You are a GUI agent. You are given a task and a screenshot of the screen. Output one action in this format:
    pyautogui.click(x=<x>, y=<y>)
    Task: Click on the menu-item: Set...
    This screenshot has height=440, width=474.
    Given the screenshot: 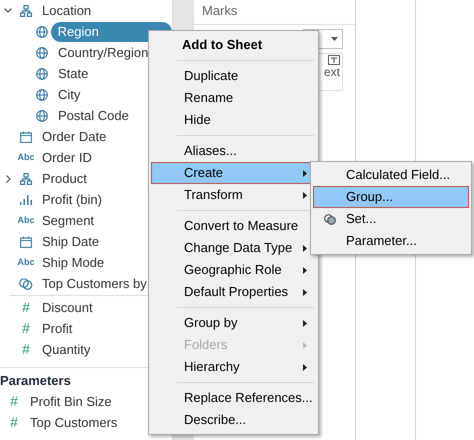 What is the action you would take?
    pyautogui.click(x=391, y=219)
    